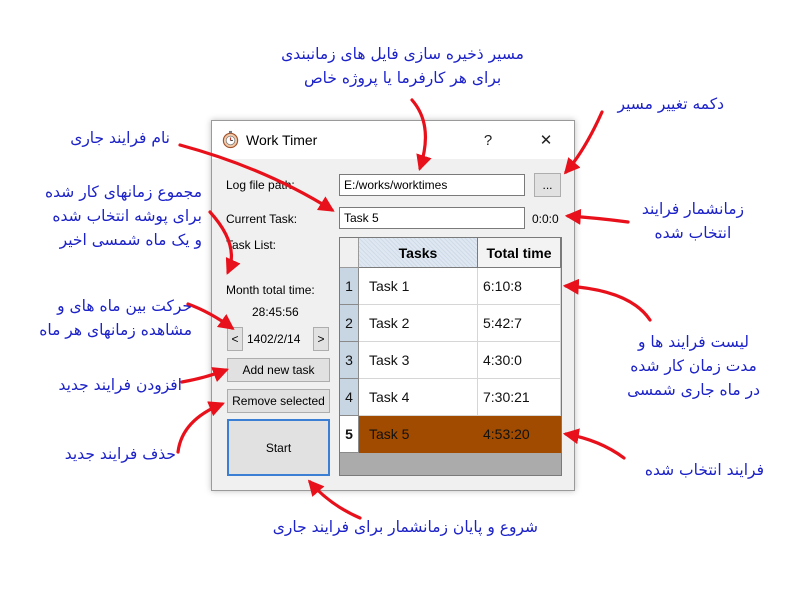 Image resolution: width=800 pixels, height=600 pixels. What do you see at coordinates (230, 139) in the screenshot?
I see `stopwatch-icon` at bounding box center [230, 139].